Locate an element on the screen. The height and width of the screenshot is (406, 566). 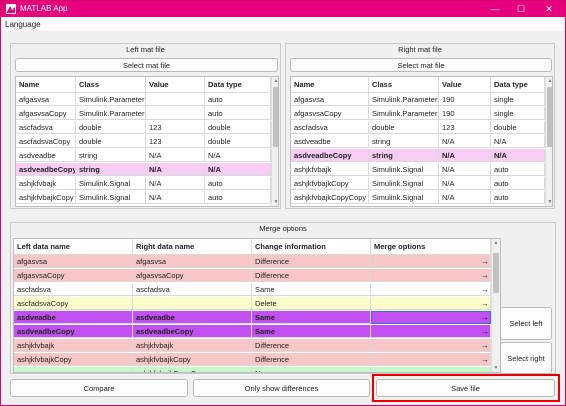
table-row: ascfadsva ascfadsva Same → is located at coordinates (252, 289).